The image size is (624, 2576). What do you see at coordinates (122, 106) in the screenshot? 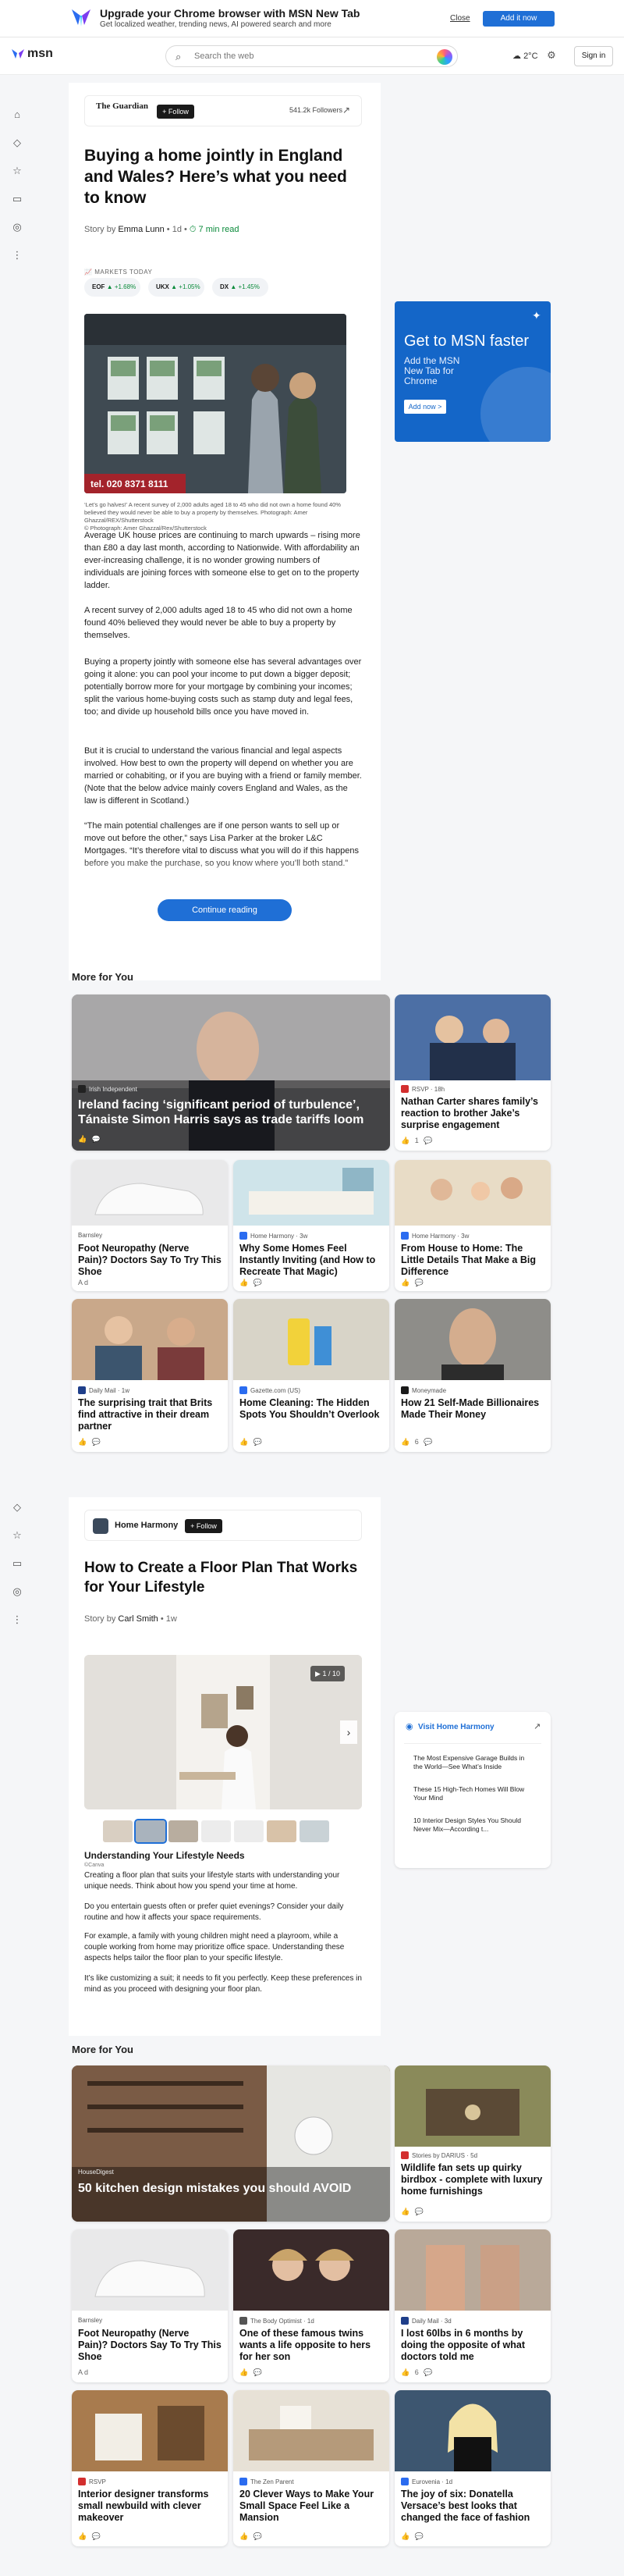
I see `publisher-logo: The Guardian` at bounding box center [122, 106].